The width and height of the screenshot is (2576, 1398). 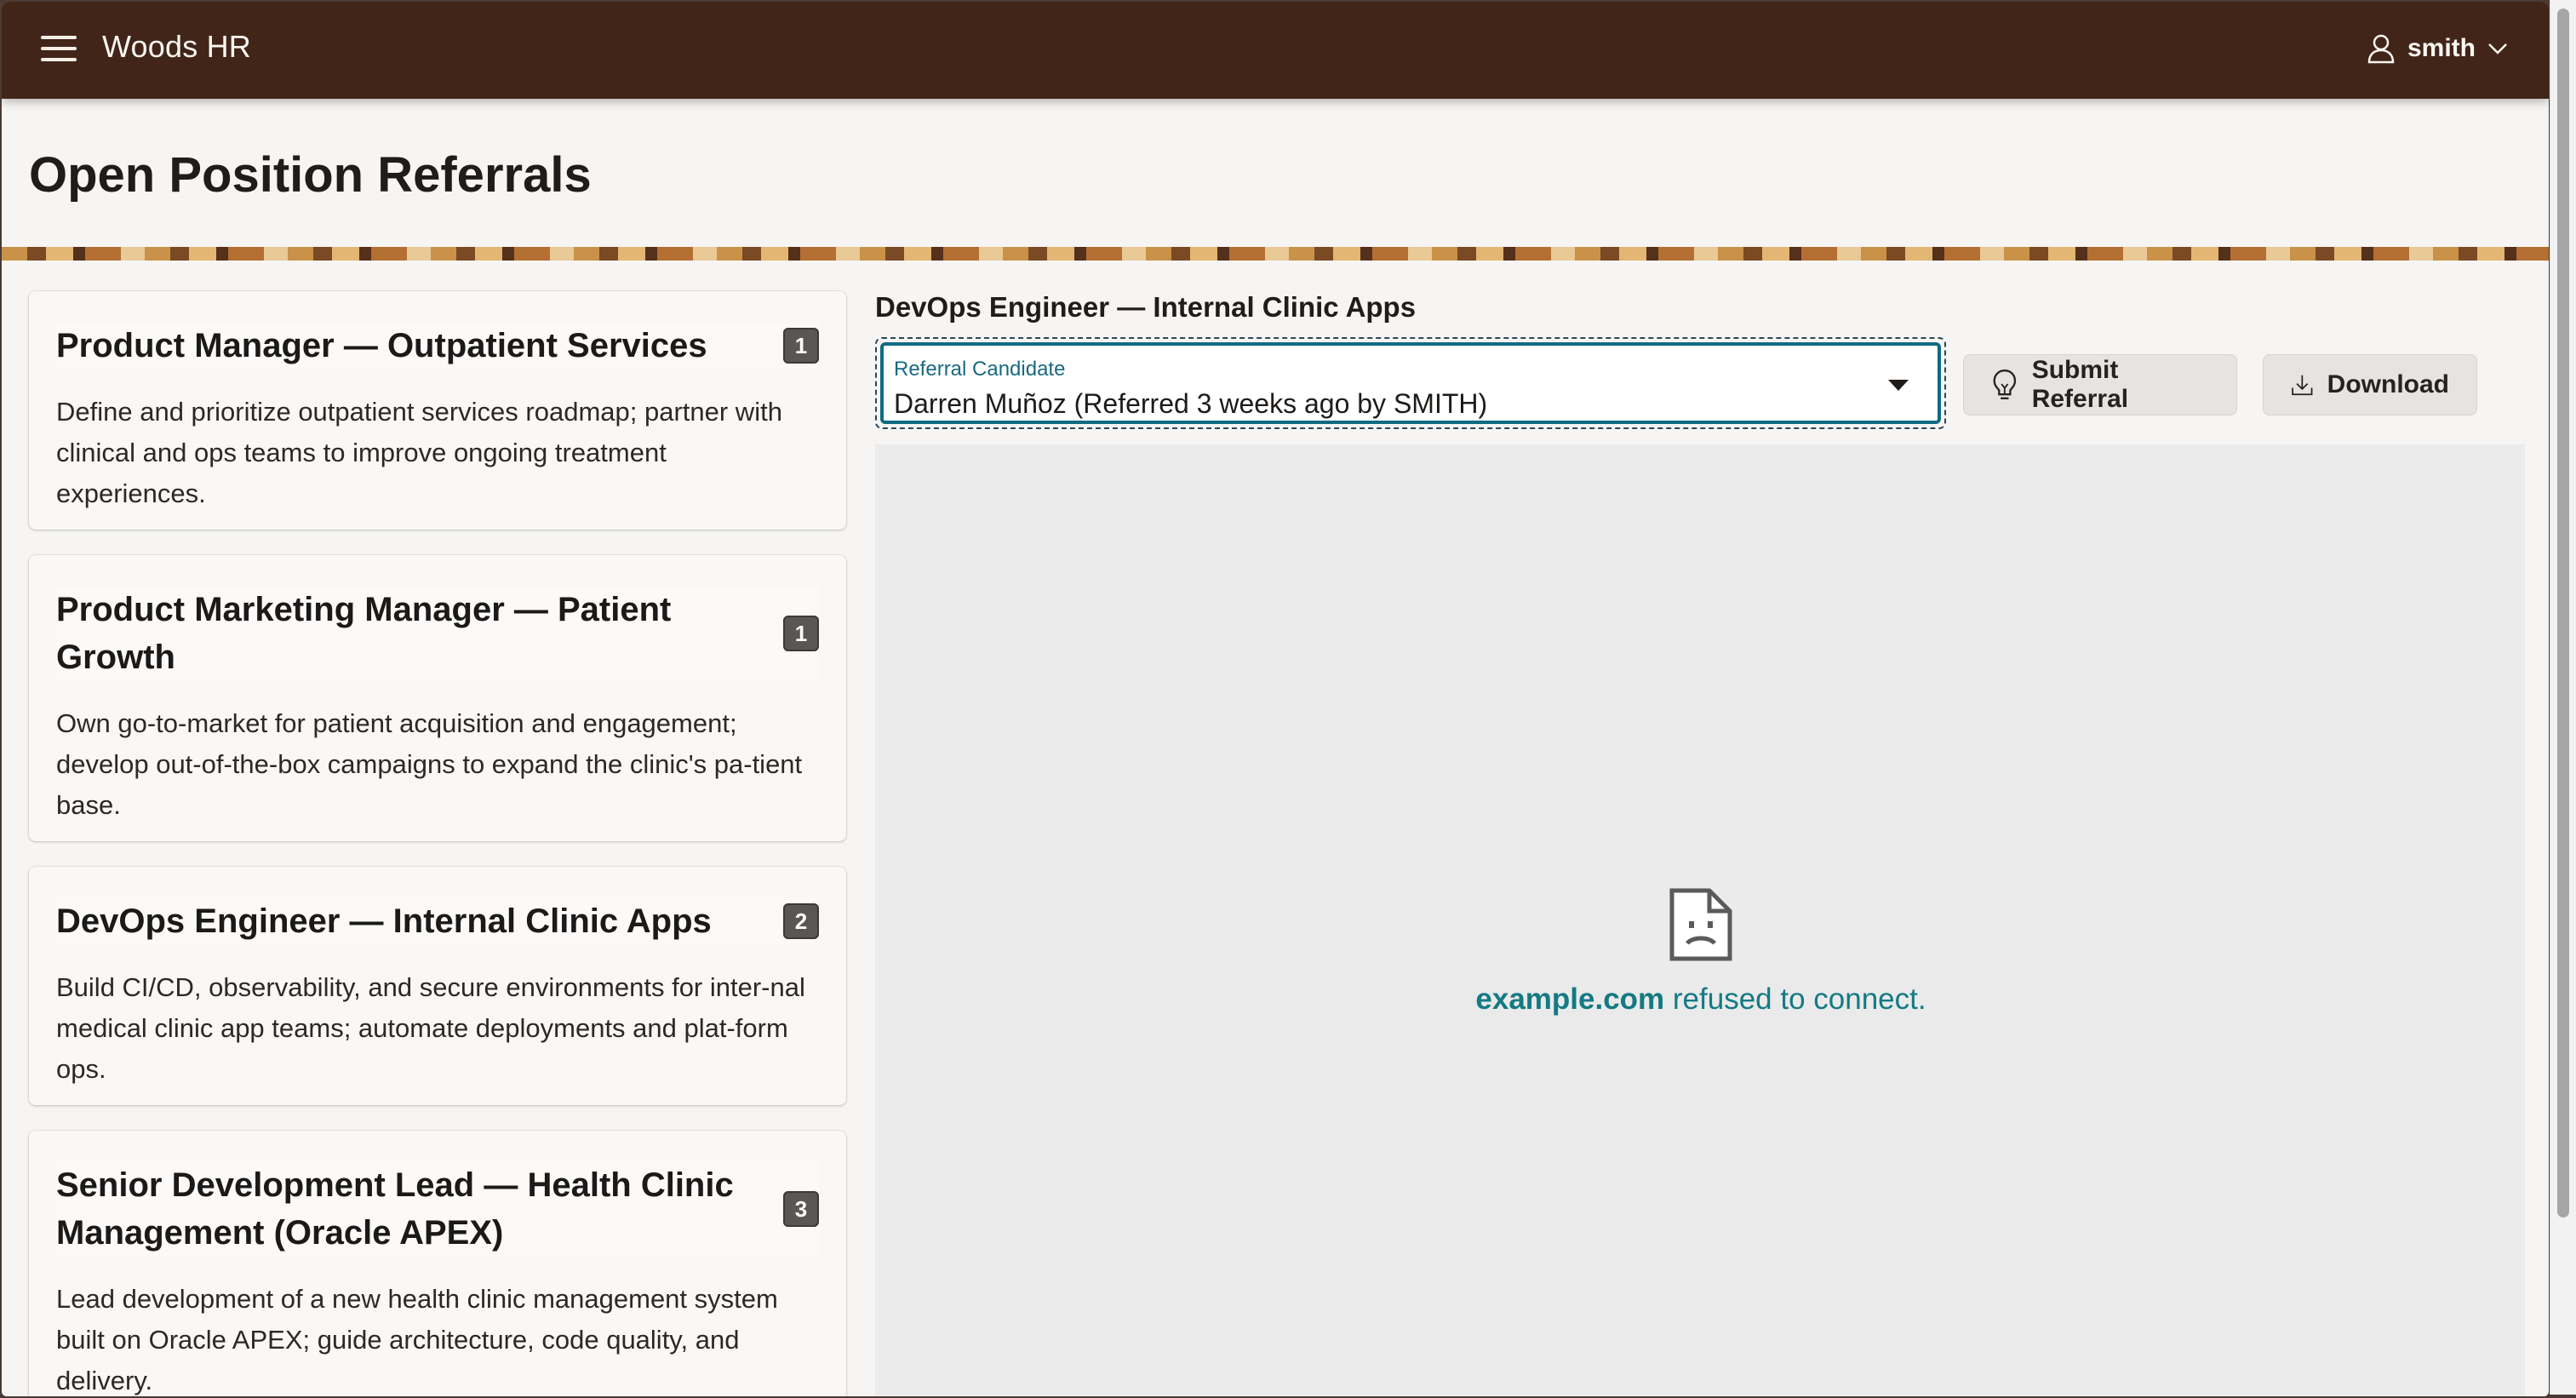 What do you see at coordinates (2381, 49) in the screenshot?
I see `user-icon` at bounding box center [2381, 49].